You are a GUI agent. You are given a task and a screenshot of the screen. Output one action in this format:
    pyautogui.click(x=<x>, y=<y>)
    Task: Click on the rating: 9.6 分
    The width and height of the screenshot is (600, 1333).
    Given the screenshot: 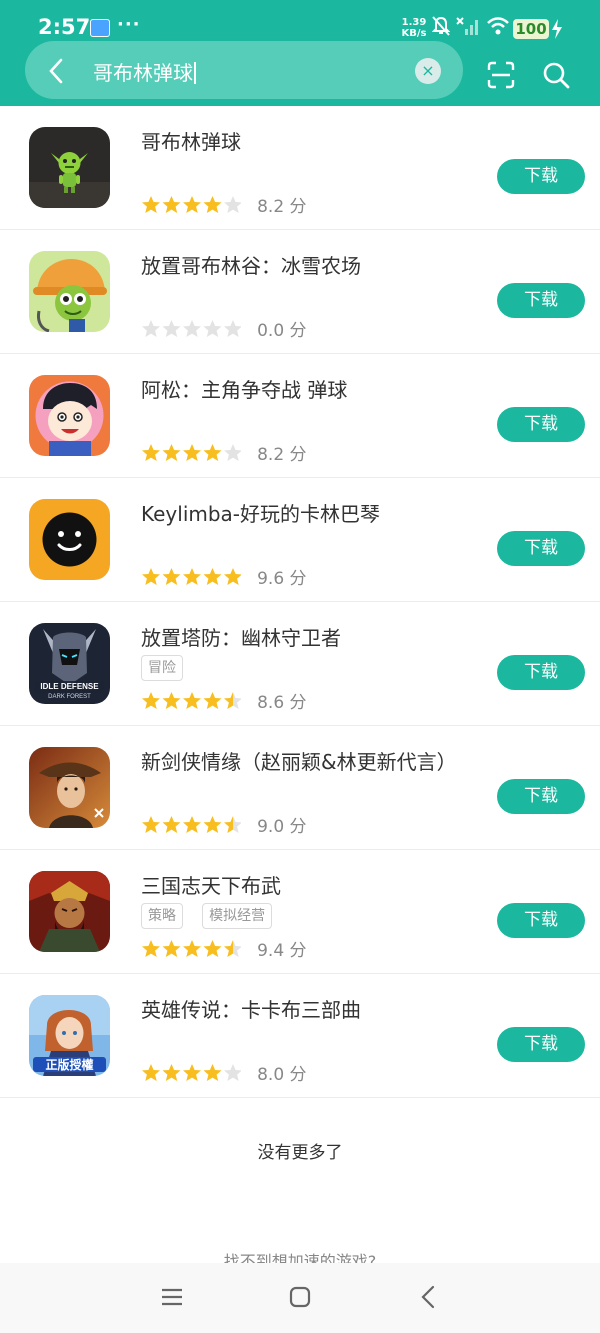 What is the action you would take?
    pyautogui.click(x=224, y=576)
    